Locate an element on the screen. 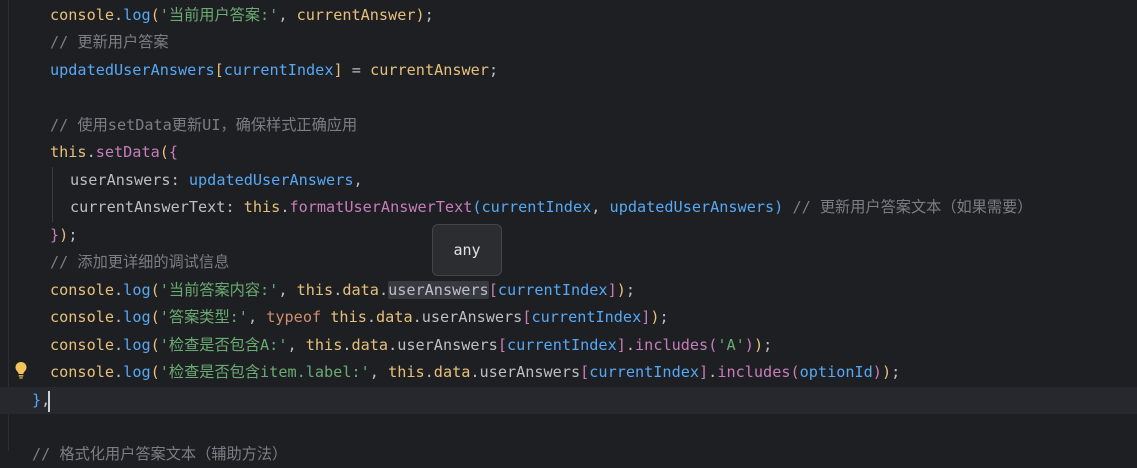  type-hint-tooltip: any is located at coordinates (467, 250).